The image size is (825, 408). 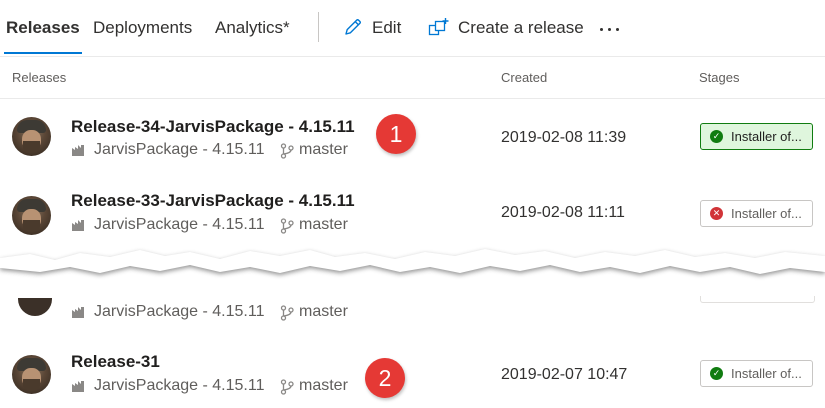 What do you see at coordinates (213, 201) in the screenshot?
I see `release-title-link: Release-33-JarvisPackage - 4.15.11` at bounding box center [213, 201].